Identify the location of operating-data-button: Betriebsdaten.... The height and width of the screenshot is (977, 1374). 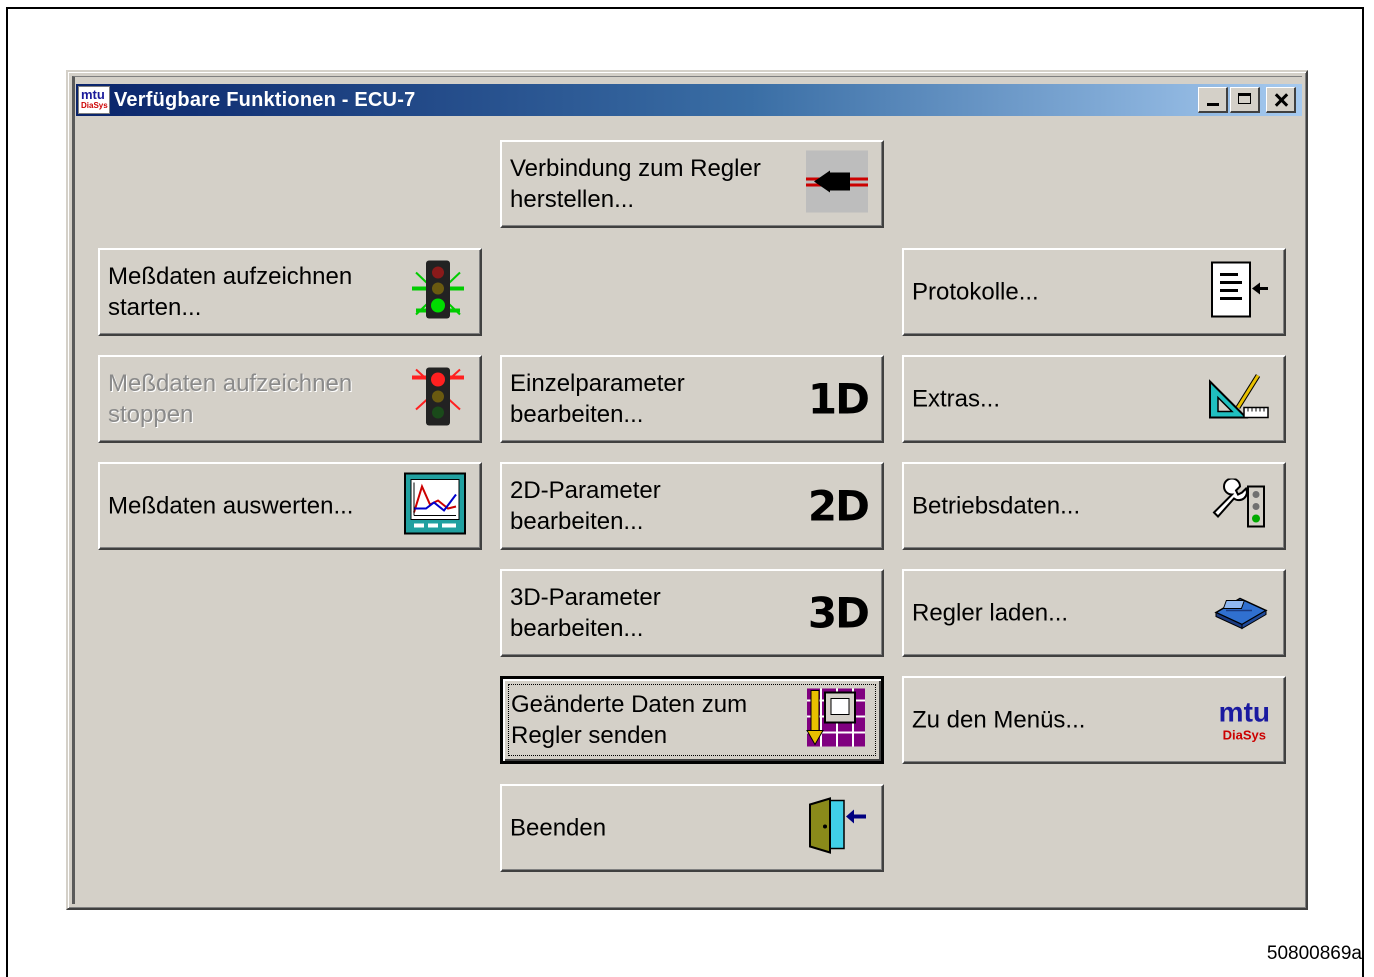
(1094, 506).